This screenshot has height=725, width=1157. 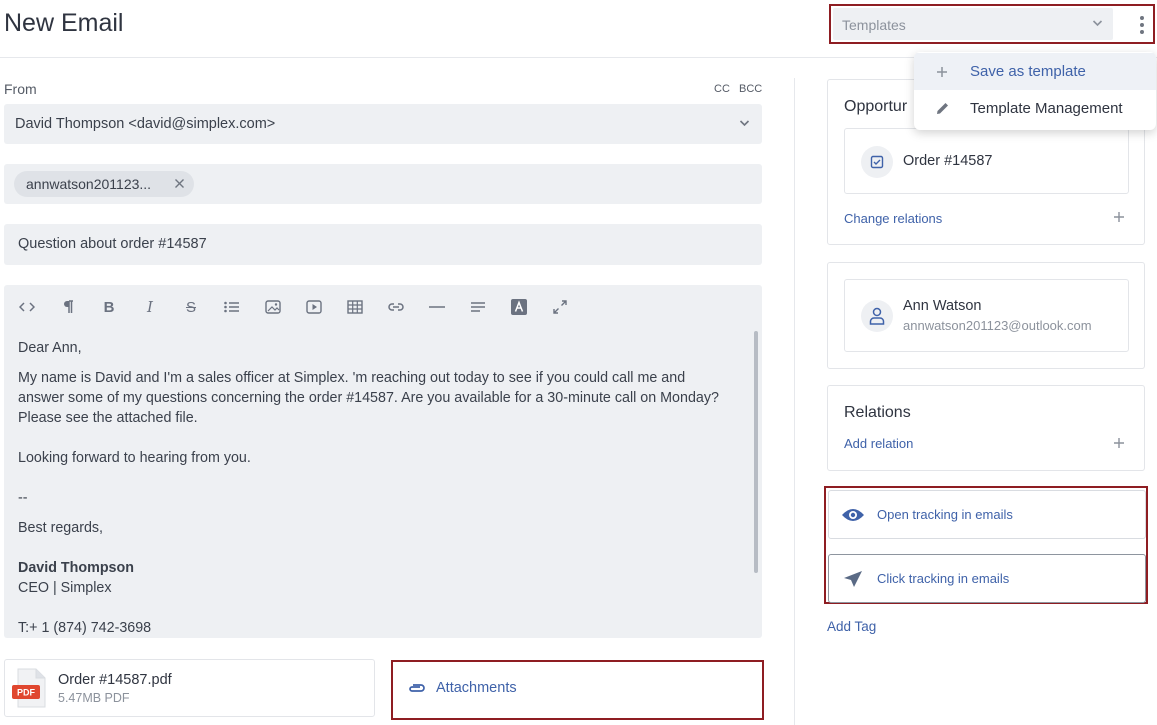 What do you see at coordinates (189, 688) in the screenshot?
I see `attachment-file-card: PDF Order #14587.pdf 5.47MB PDF` at bounding box center [189, 688].